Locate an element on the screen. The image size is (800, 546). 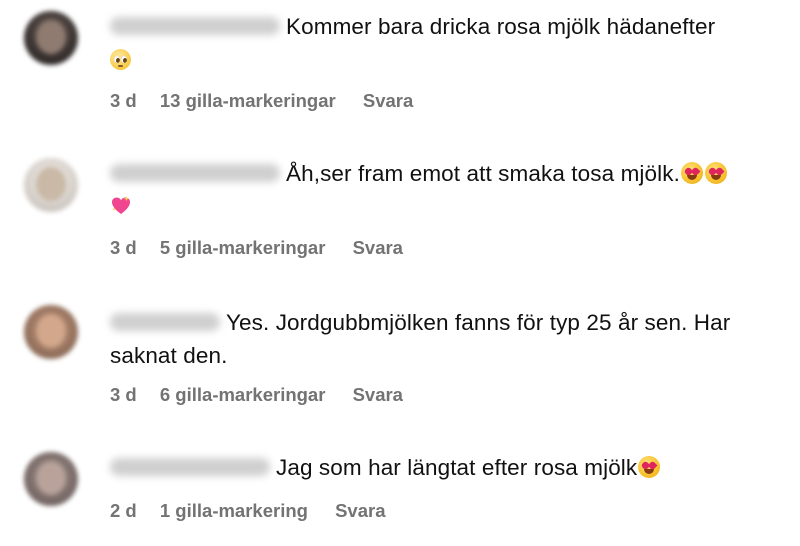
comment-body: Åh,ser fram emot att smaka tosa mjölk. is located at coordinates (483, 173).